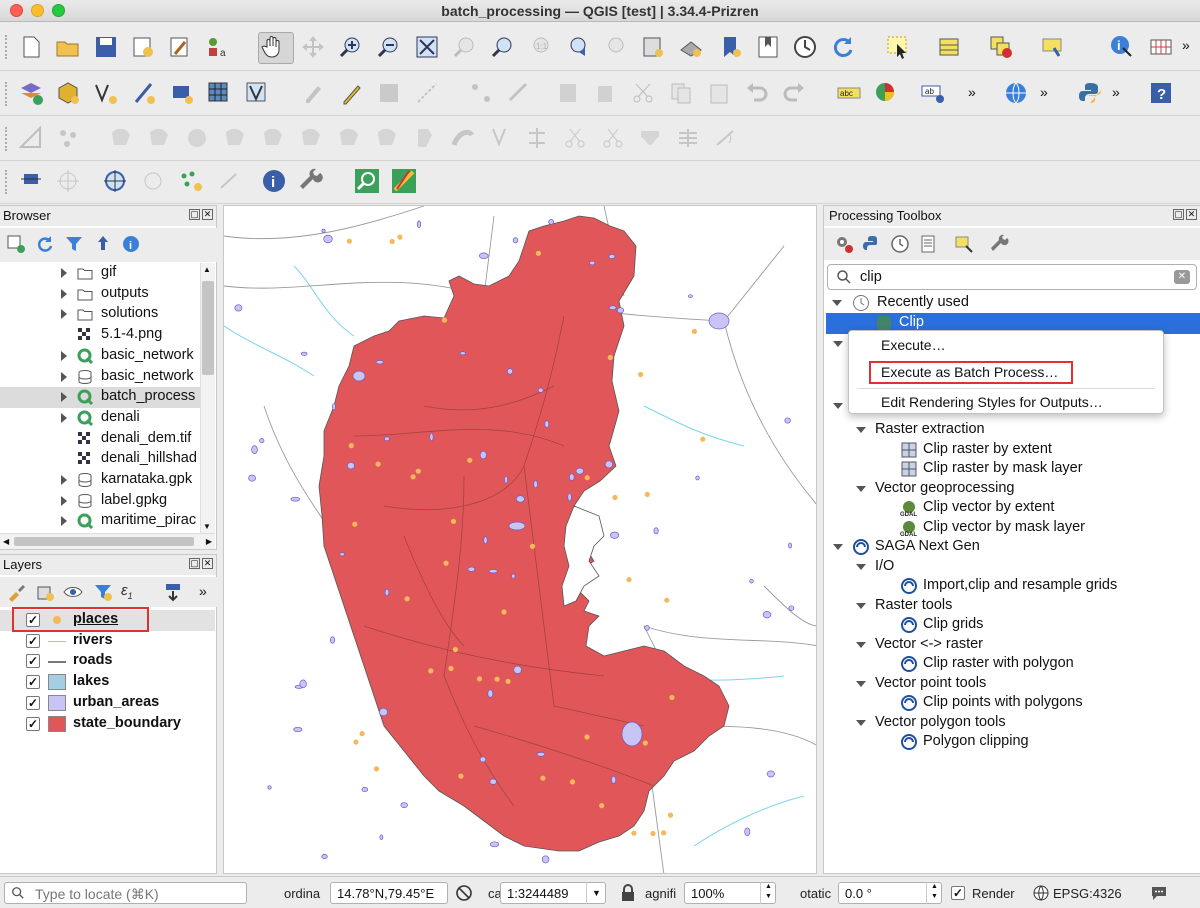 This screenshot has height=908, width=1200. What do you see at coordinates (235, 138) in the screenshot?
I see `delete-ring-icon` at bounding box center [235, 138].